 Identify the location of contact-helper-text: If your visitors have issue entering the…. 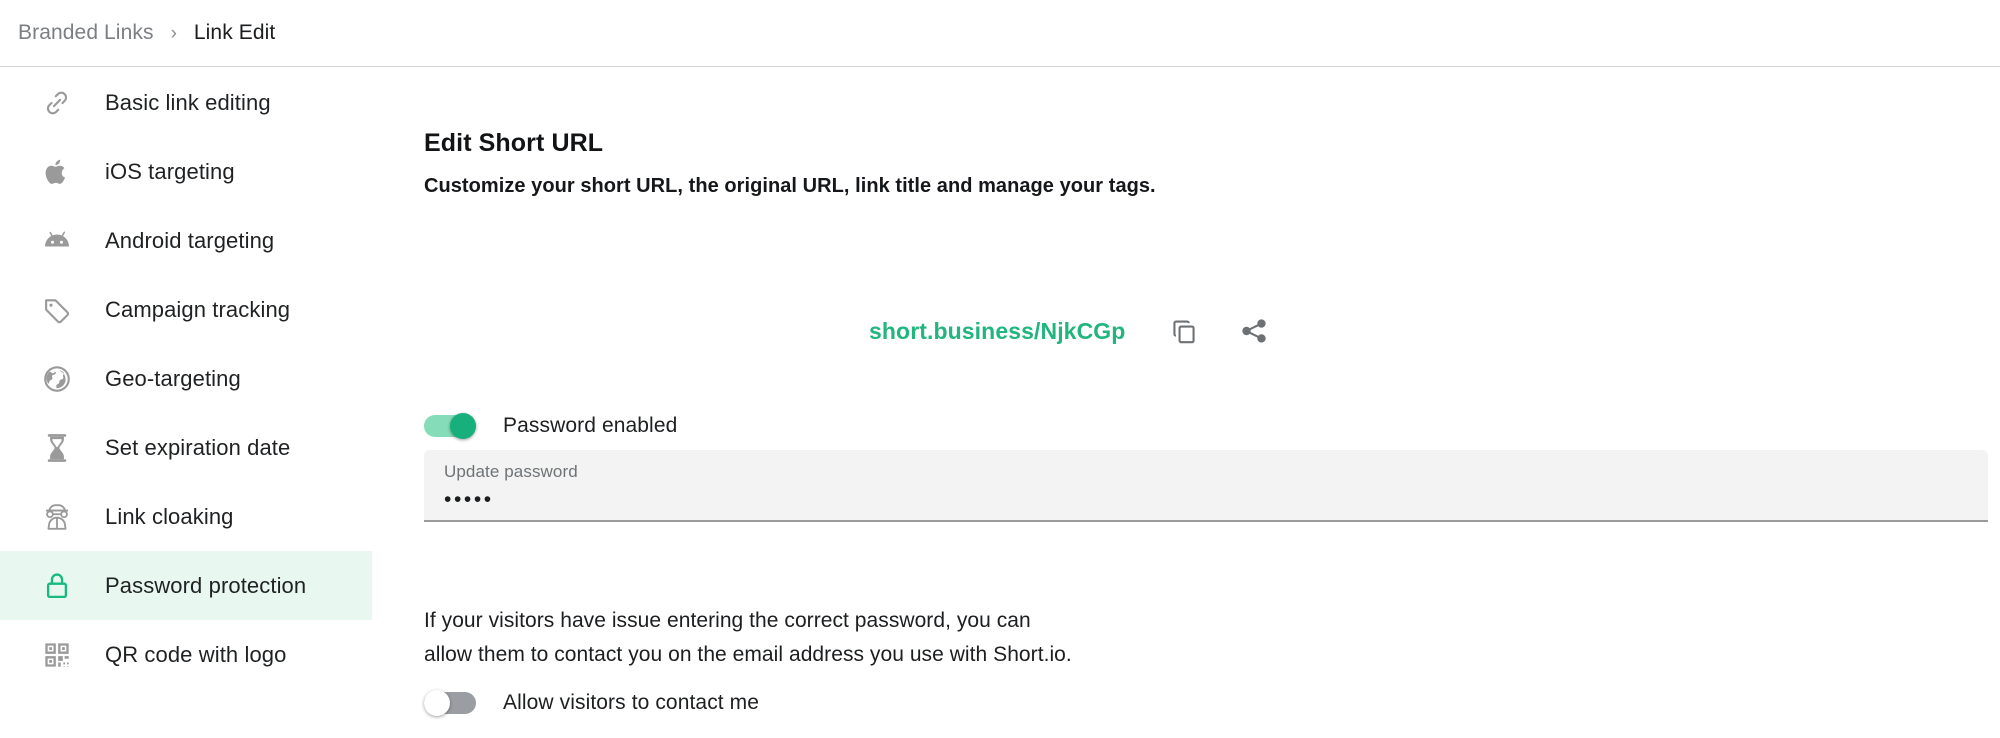
(748, 638).